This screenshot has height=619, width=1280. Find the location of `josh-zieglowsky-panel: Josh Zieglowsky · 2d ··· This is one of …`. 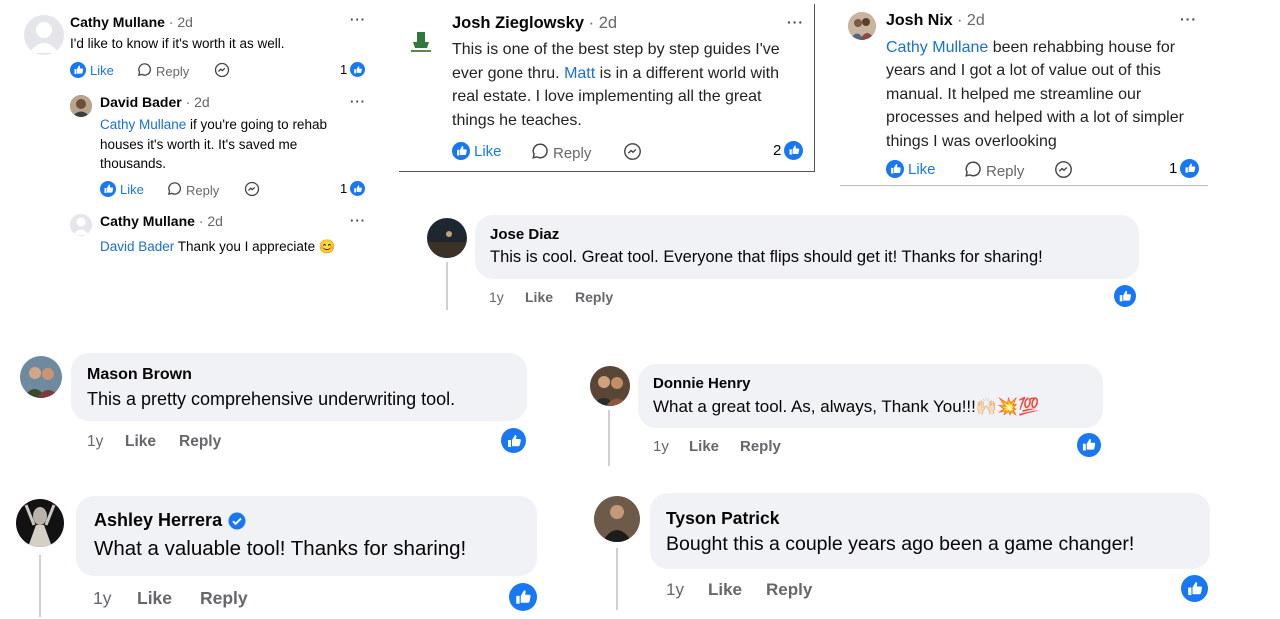

josh-zieglowsky-panel: Josh Zieglowsky · 2d ··· This is one of … is located at coordinates (607, 88).